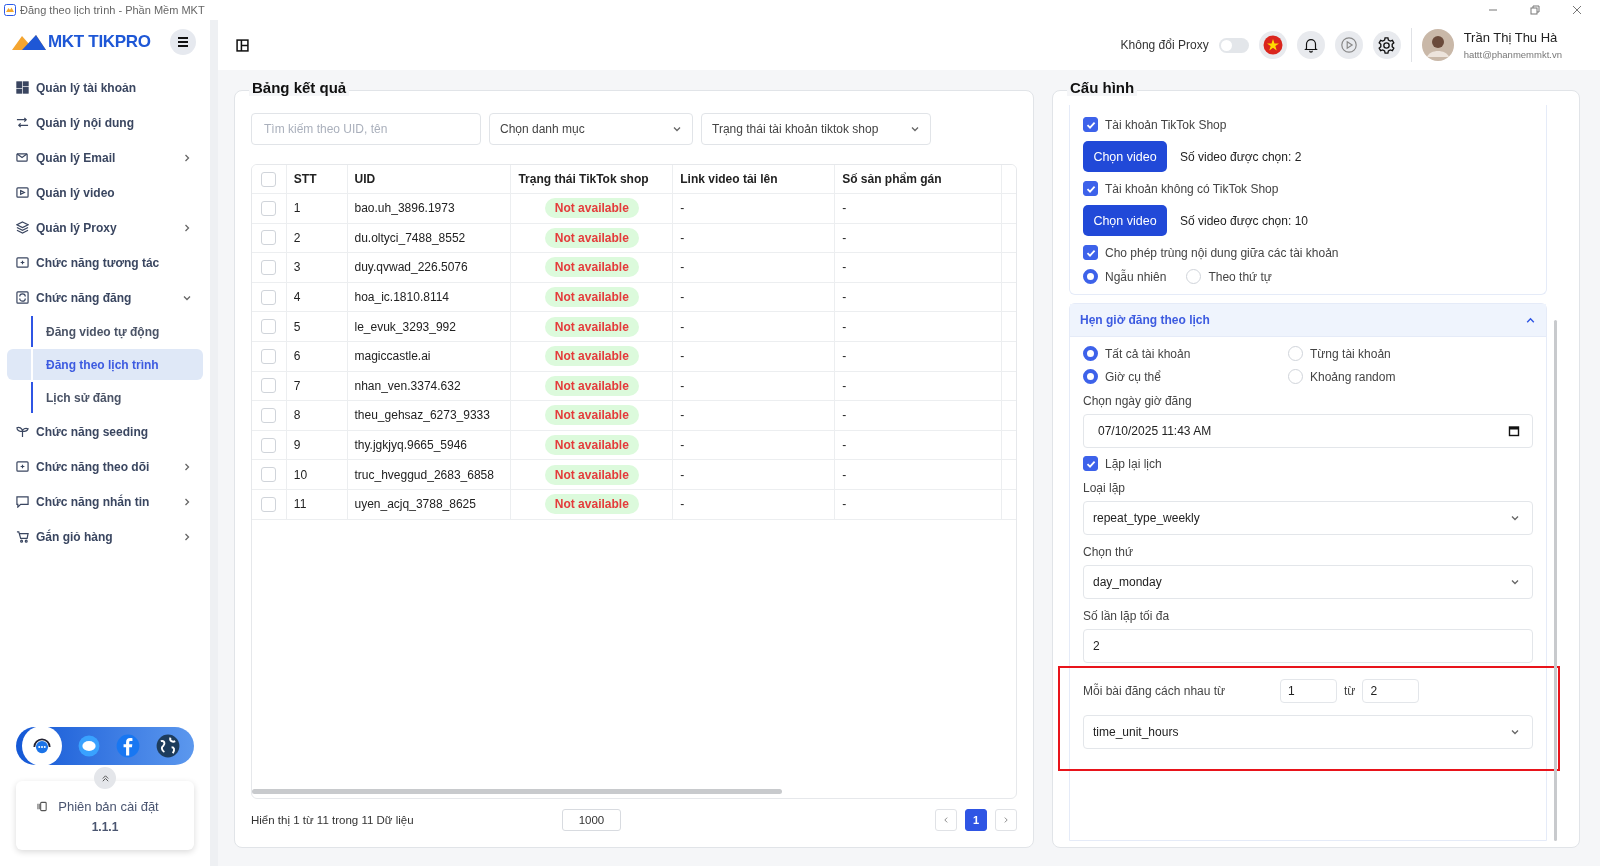 This screenshot has width=1600, height=866. What do you see at coordinates (22, 157) in the screenshot?
I see `envelope-icon` at bounding box center [22, 157].